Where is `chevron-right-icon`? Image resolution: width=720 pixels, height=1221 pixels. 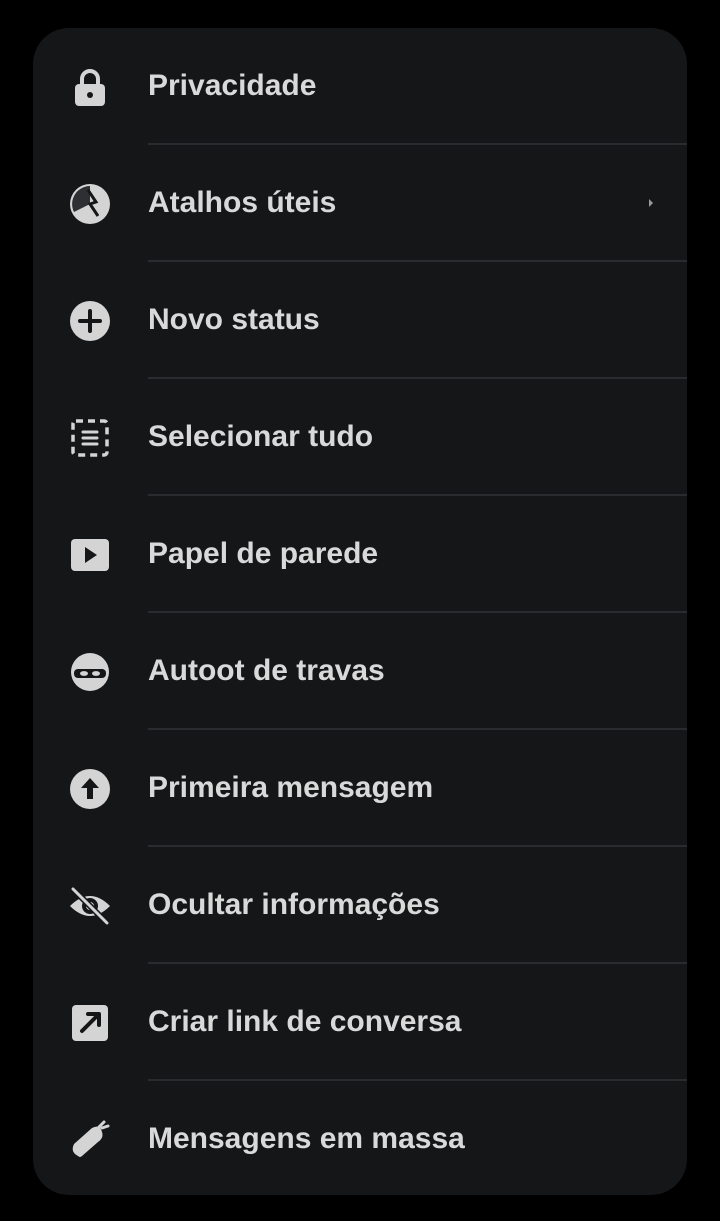 chevron-right-icon is located at coordinates (651, 203).